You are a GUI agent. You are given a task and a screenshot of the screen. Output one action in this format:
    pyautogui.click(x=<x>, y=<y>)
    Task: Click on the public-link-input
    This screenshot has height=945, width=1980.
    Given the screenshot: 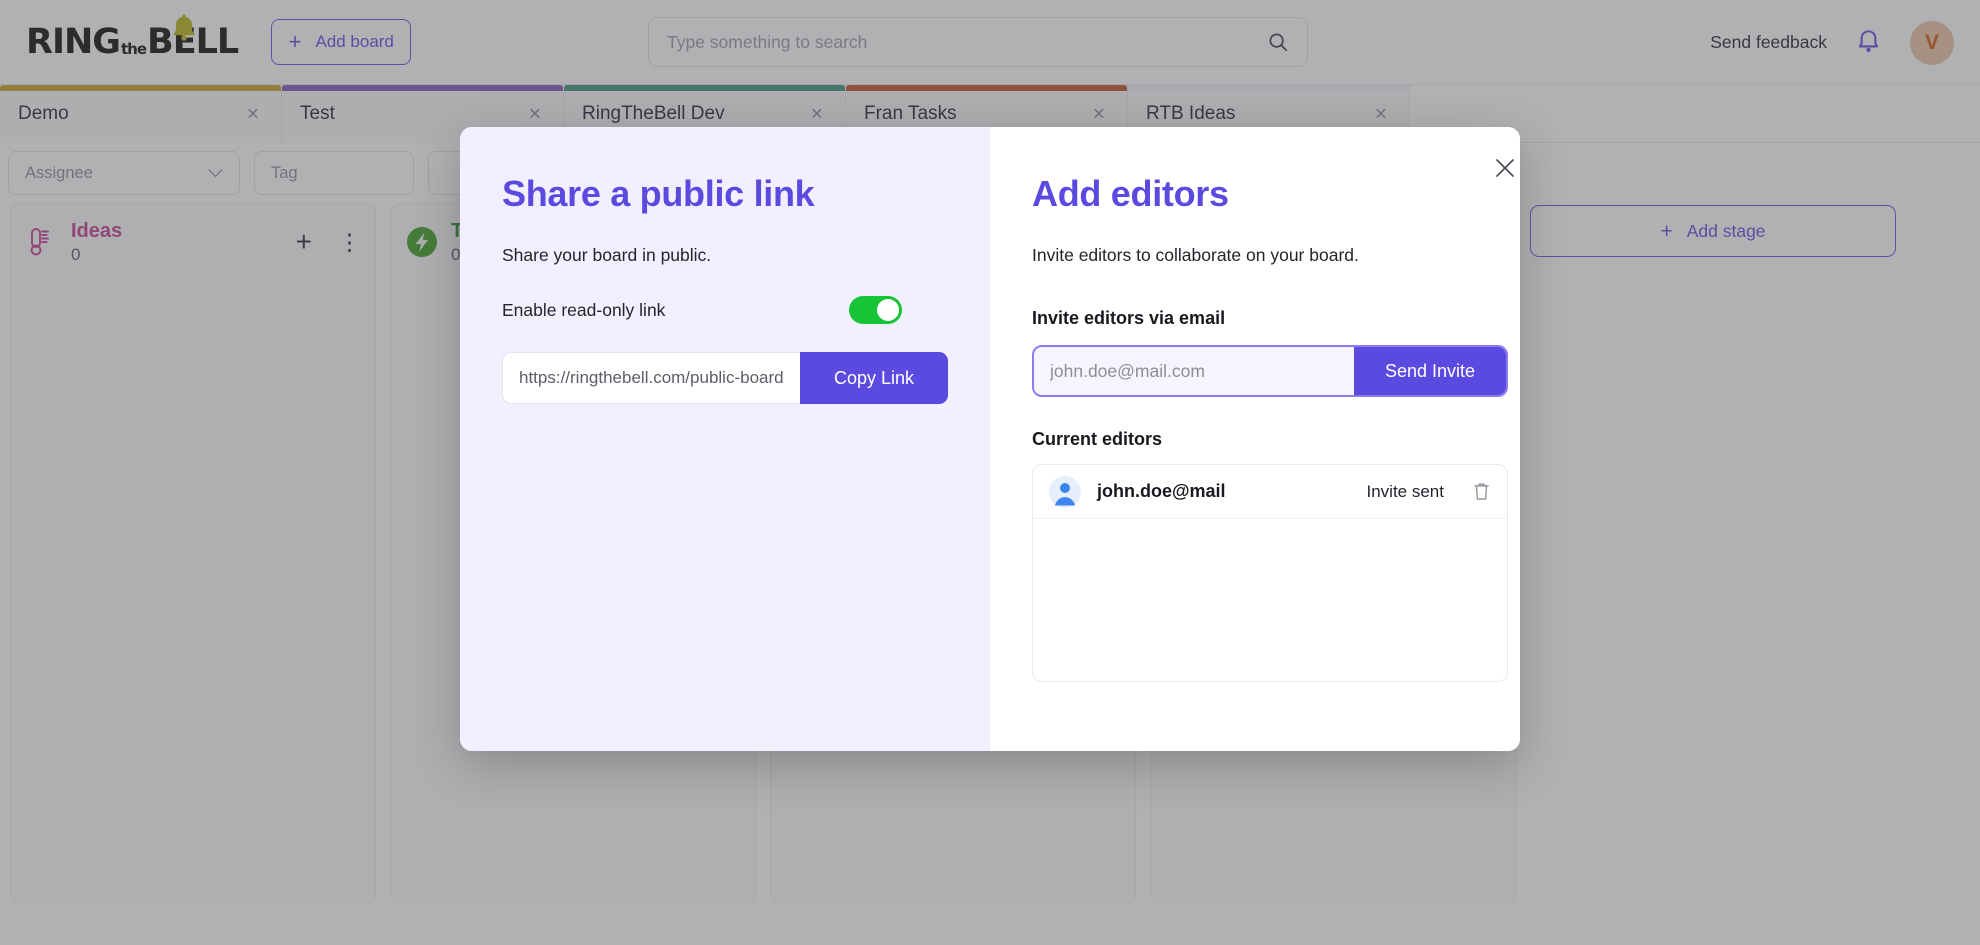 What is the action you would take?
    pyautogui.click(x=651, y=378)
    